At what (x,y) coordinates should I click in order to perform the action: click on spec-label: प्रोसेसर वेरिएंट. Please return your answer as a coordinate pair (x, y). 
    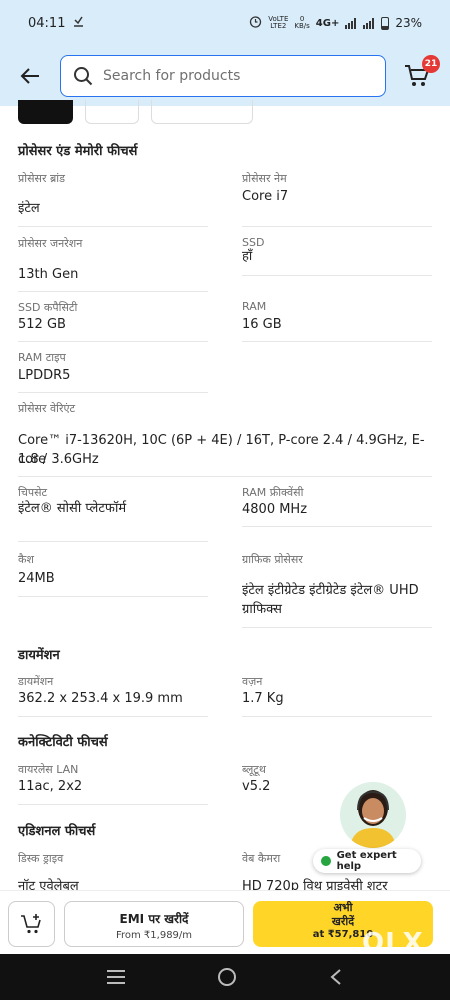
    Looking at the image, I should click on (47, 408).